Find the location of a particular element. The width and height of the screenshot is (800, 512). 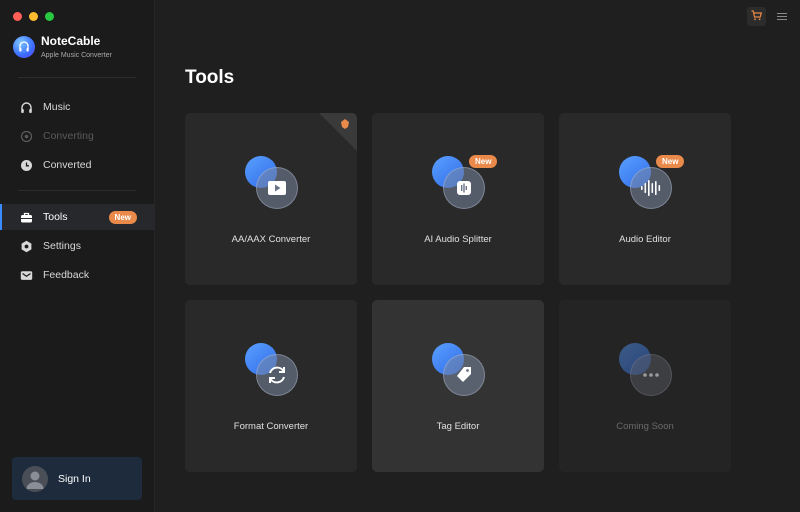

sidebar-item-label: Converting is located at coordinates (68, 136).